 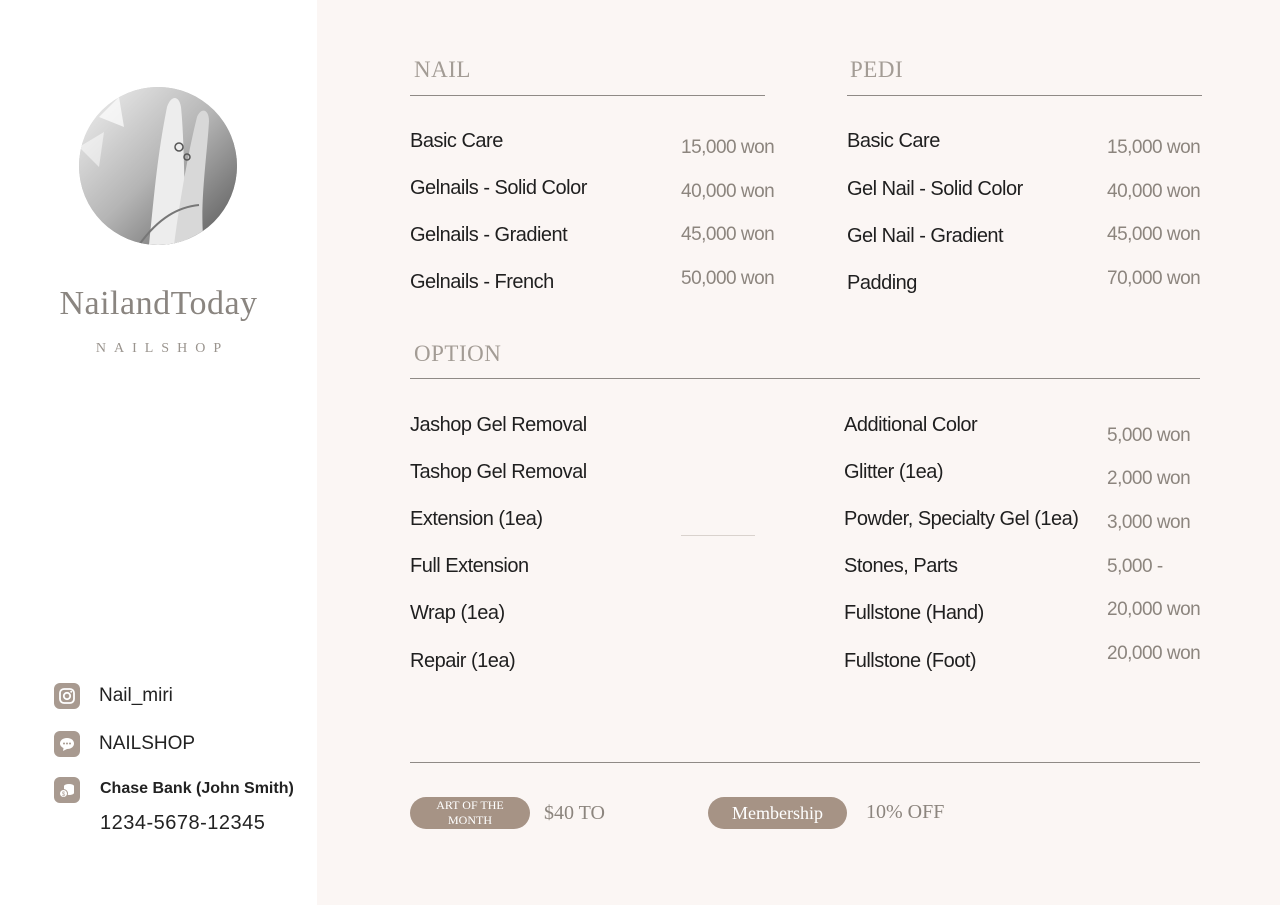 I want to click on pedi-item-price: 15,000 won, so click(x=1154, y=147).